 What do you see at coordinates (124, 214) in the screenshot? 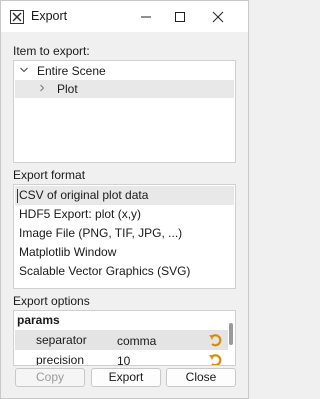
I see `format-item-hdf5: HDF5 Export: plot (x,y)` at bounding box center [124, 214].